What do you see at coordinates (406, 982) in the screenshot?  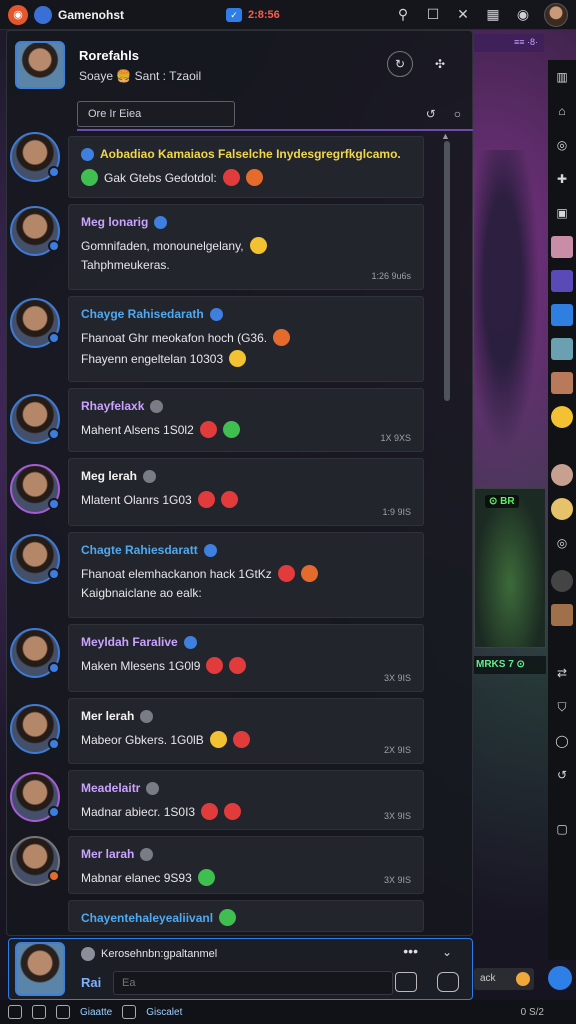 I see `attach-button` at bounding box center [406, 982].